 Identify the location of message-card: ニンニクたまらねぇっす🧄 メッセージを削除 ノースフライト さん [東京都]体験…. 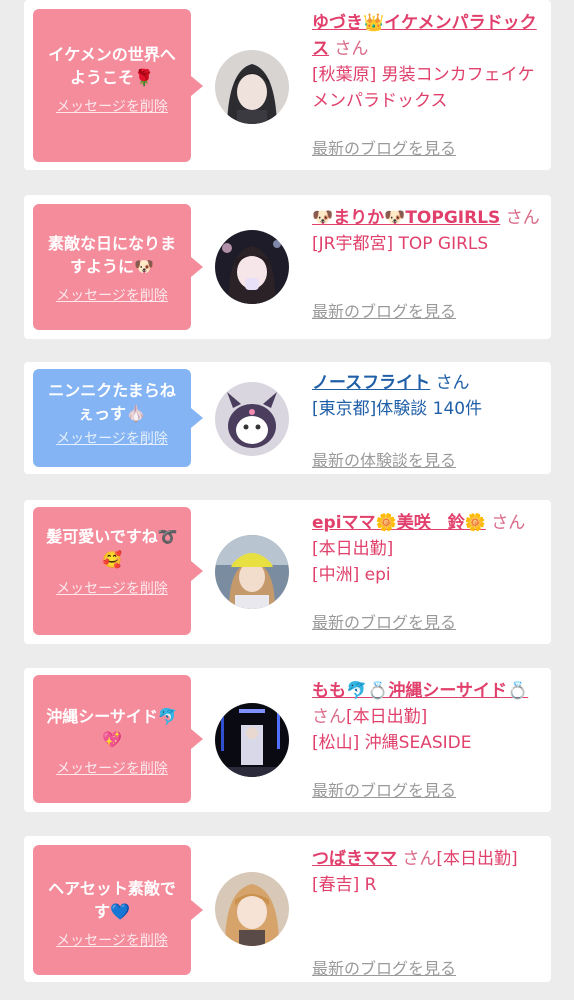
(287, 418).